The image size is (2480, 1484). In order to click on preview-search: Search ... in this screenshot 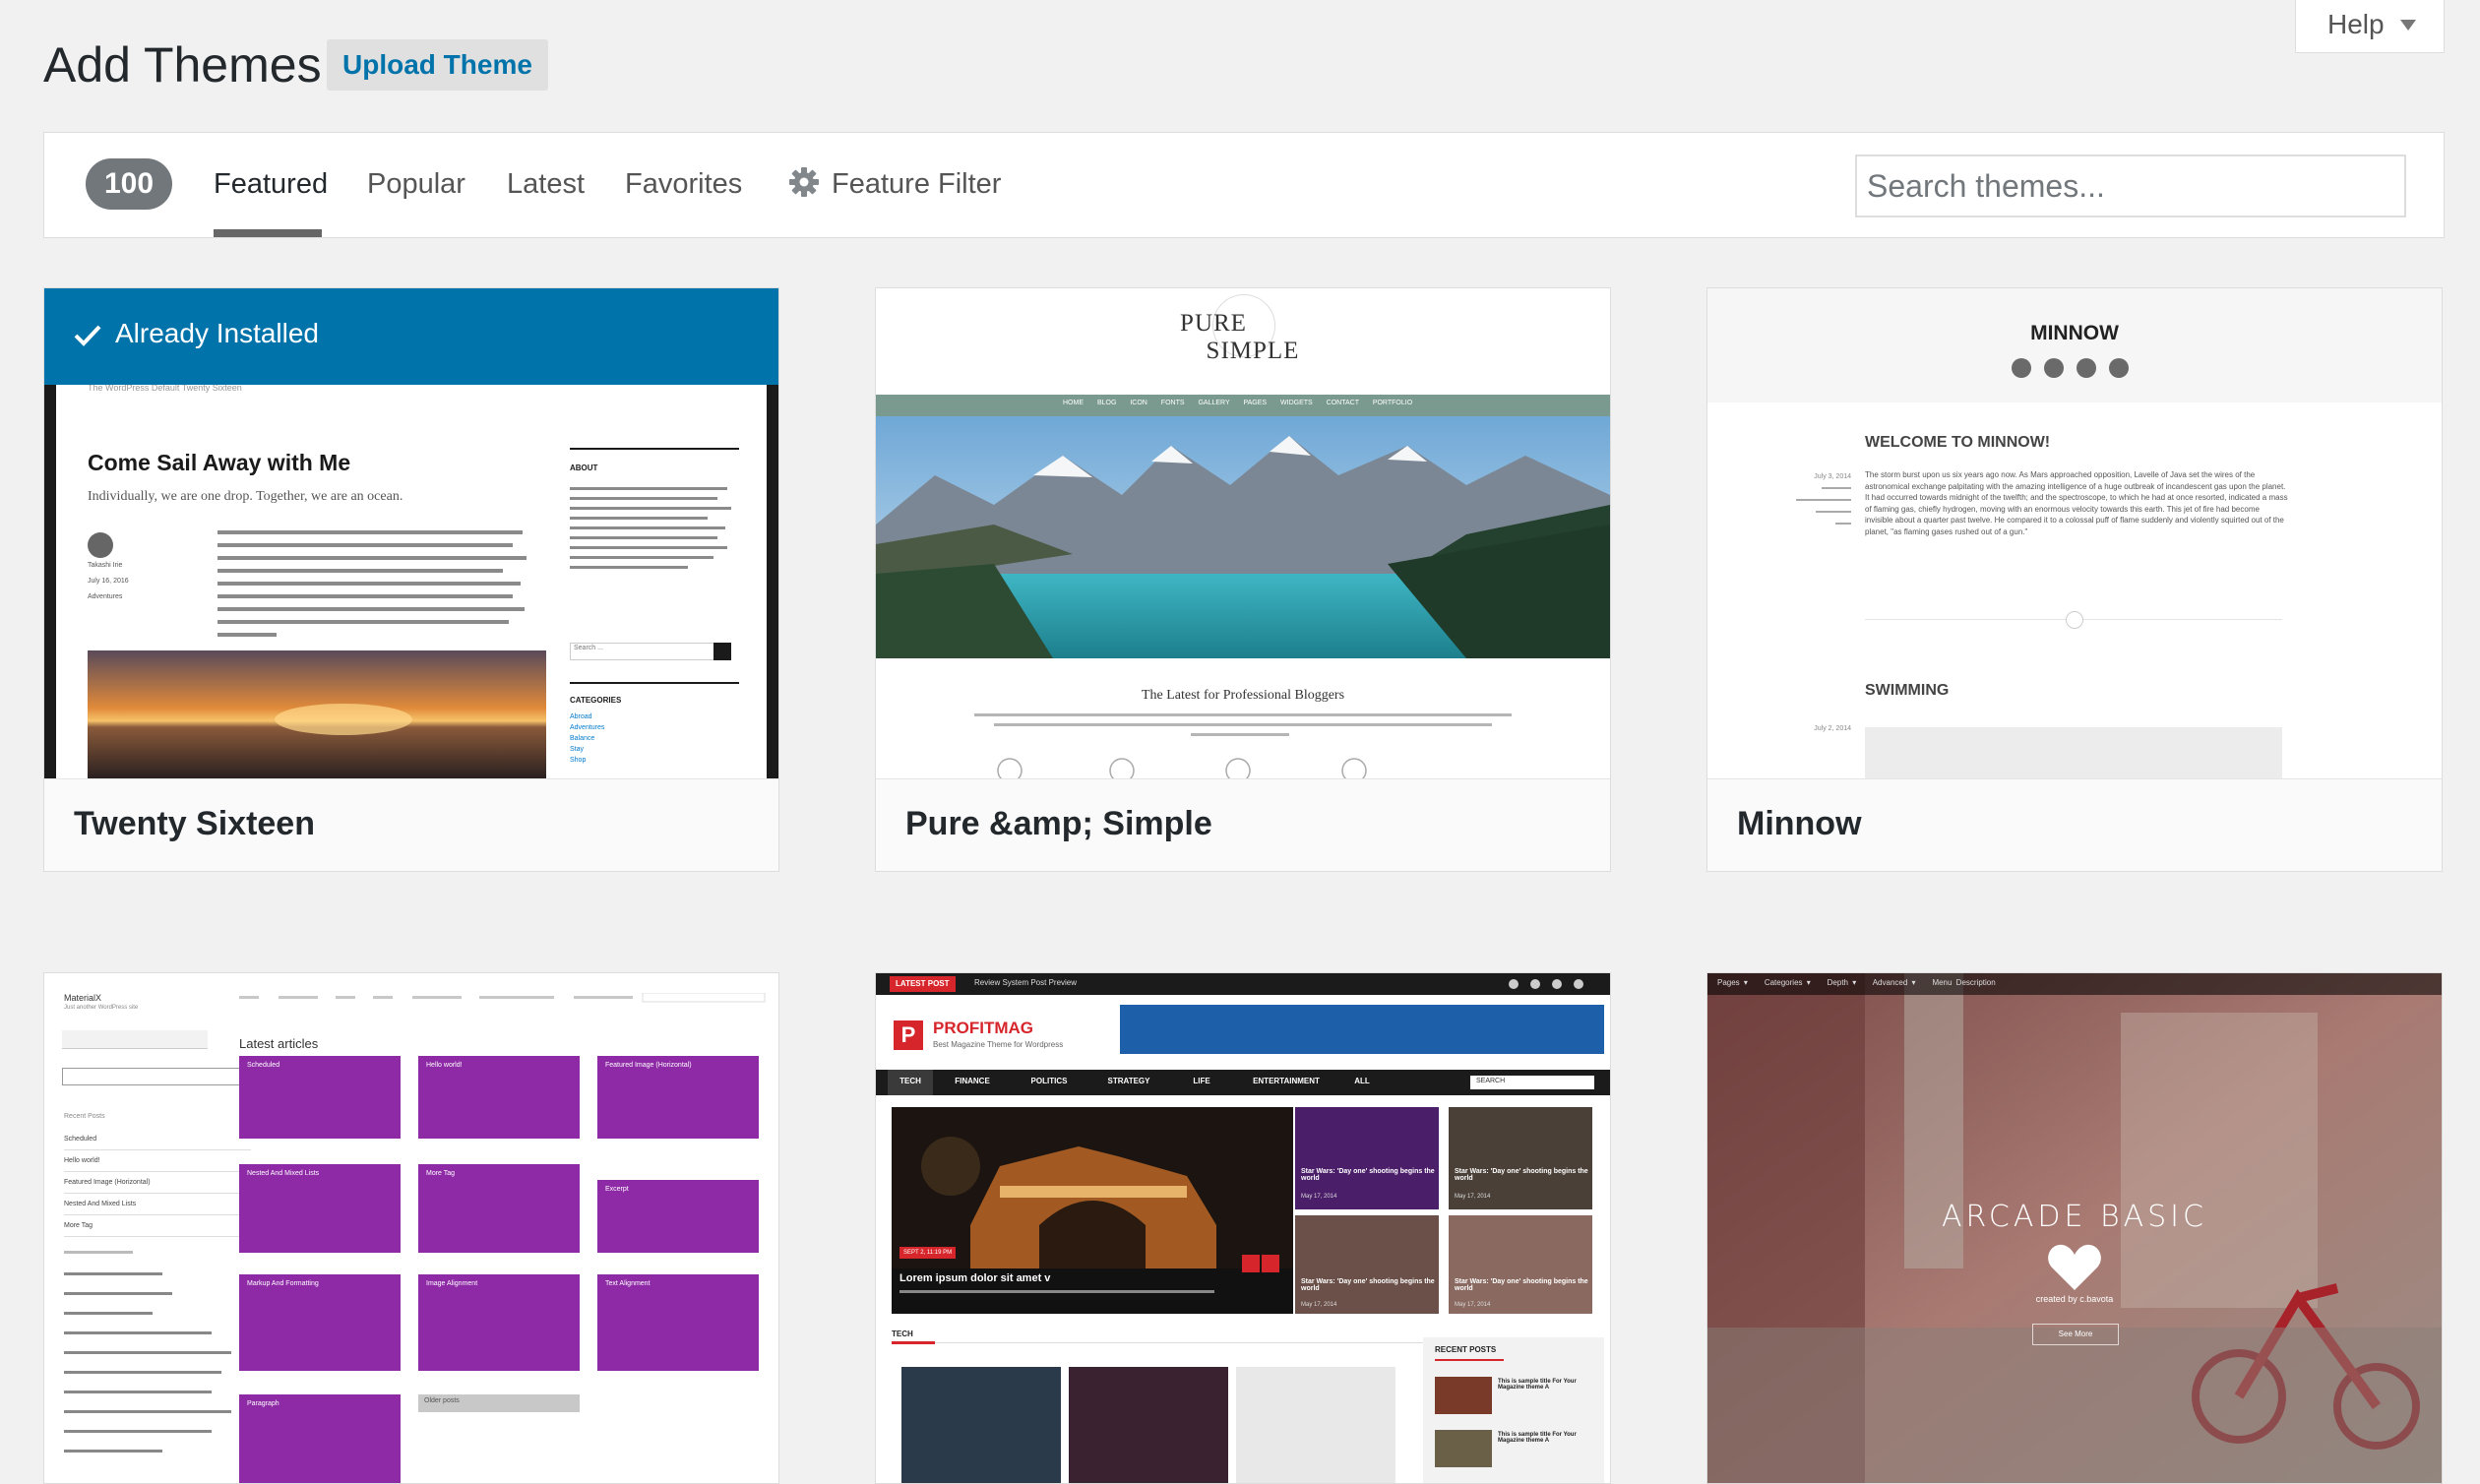, I will do `click(588, 648)`.